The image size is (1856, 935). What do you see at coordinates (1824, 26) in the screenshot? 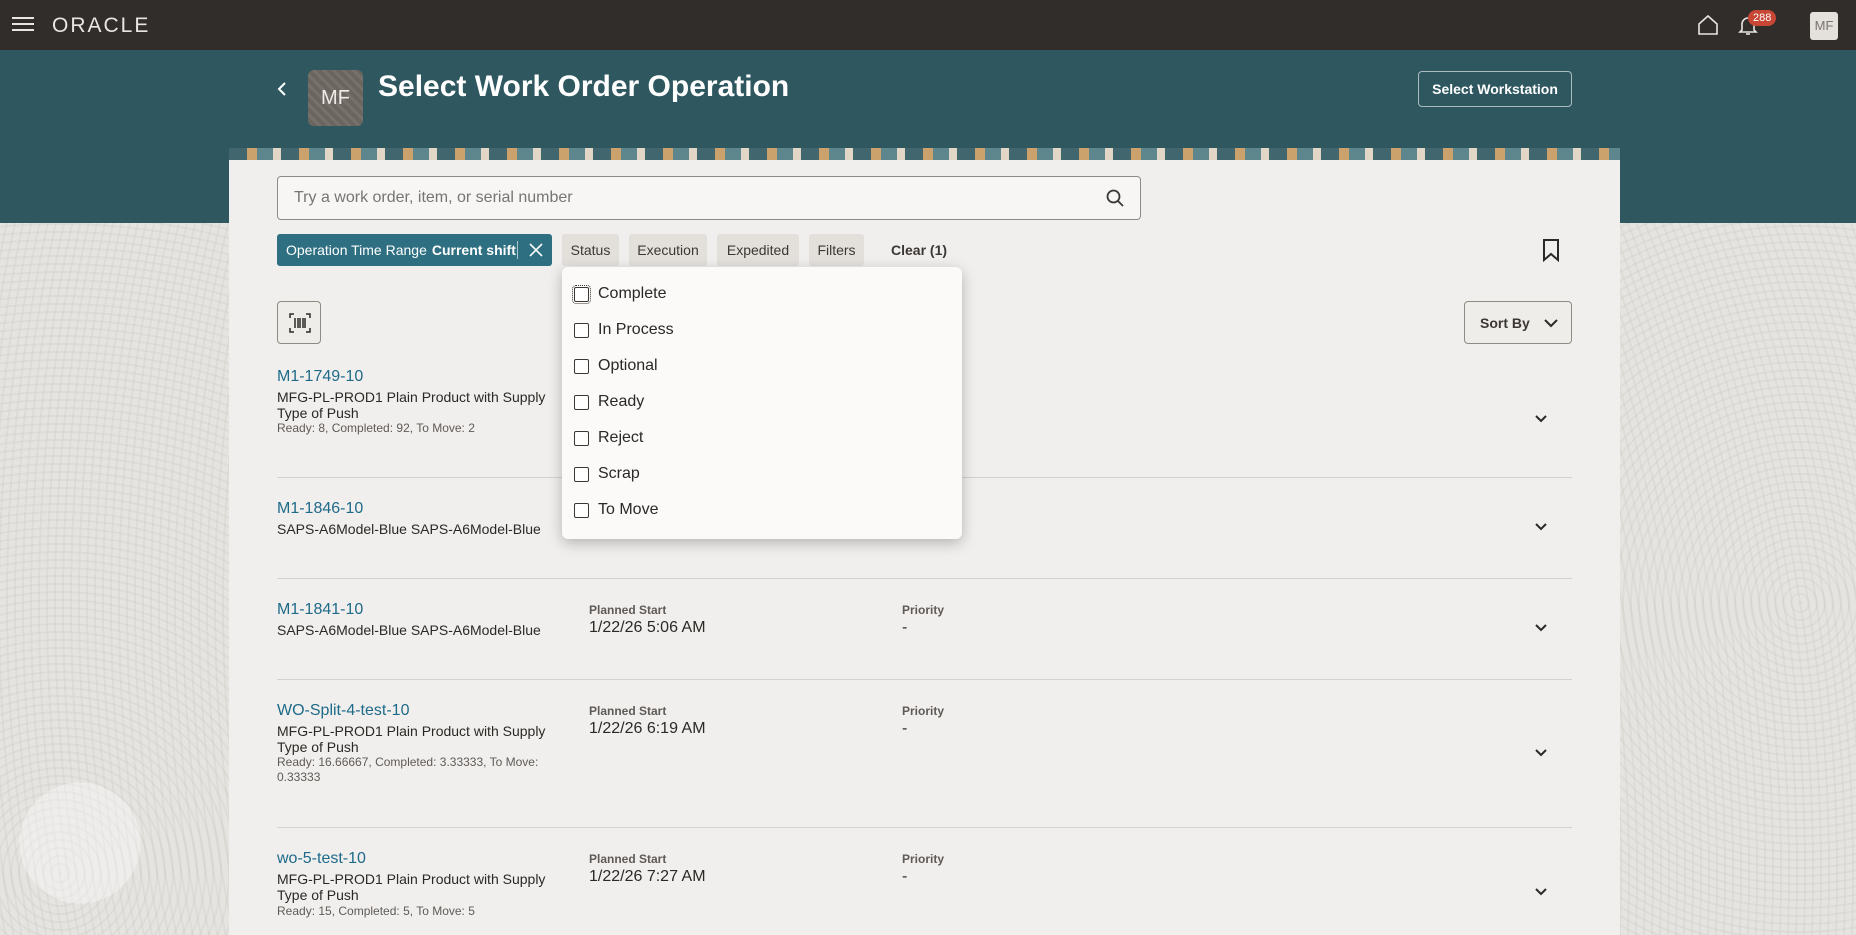
I see `user-avatar: MF` at bounding box center [1824, 26].